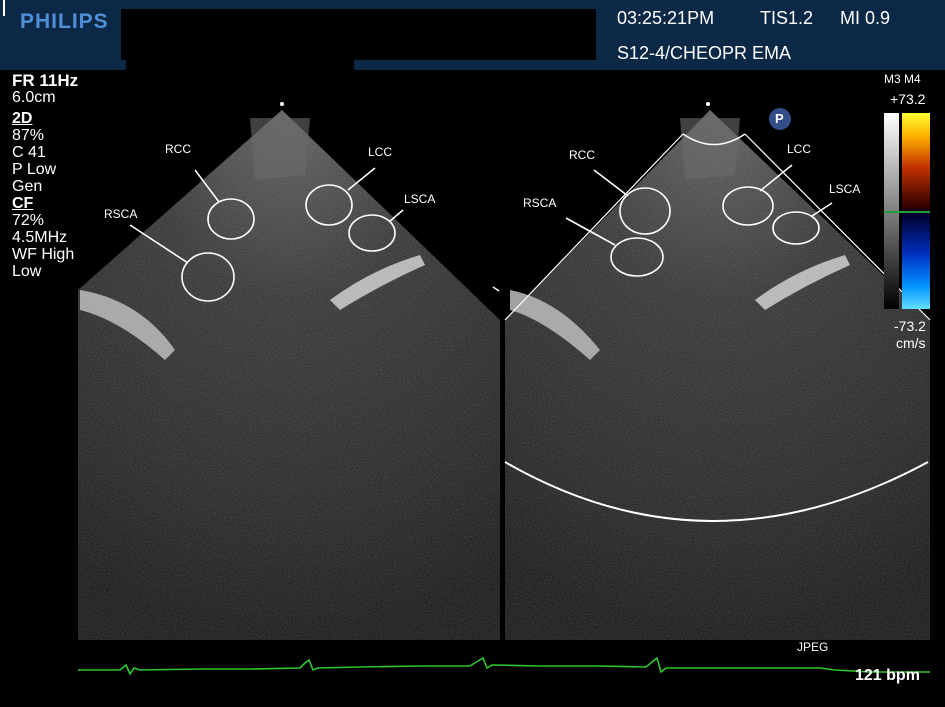  Describe the element at coordinates (887, 675) in the screenshot. I see `heart-rate: 121 bpm` at that location.